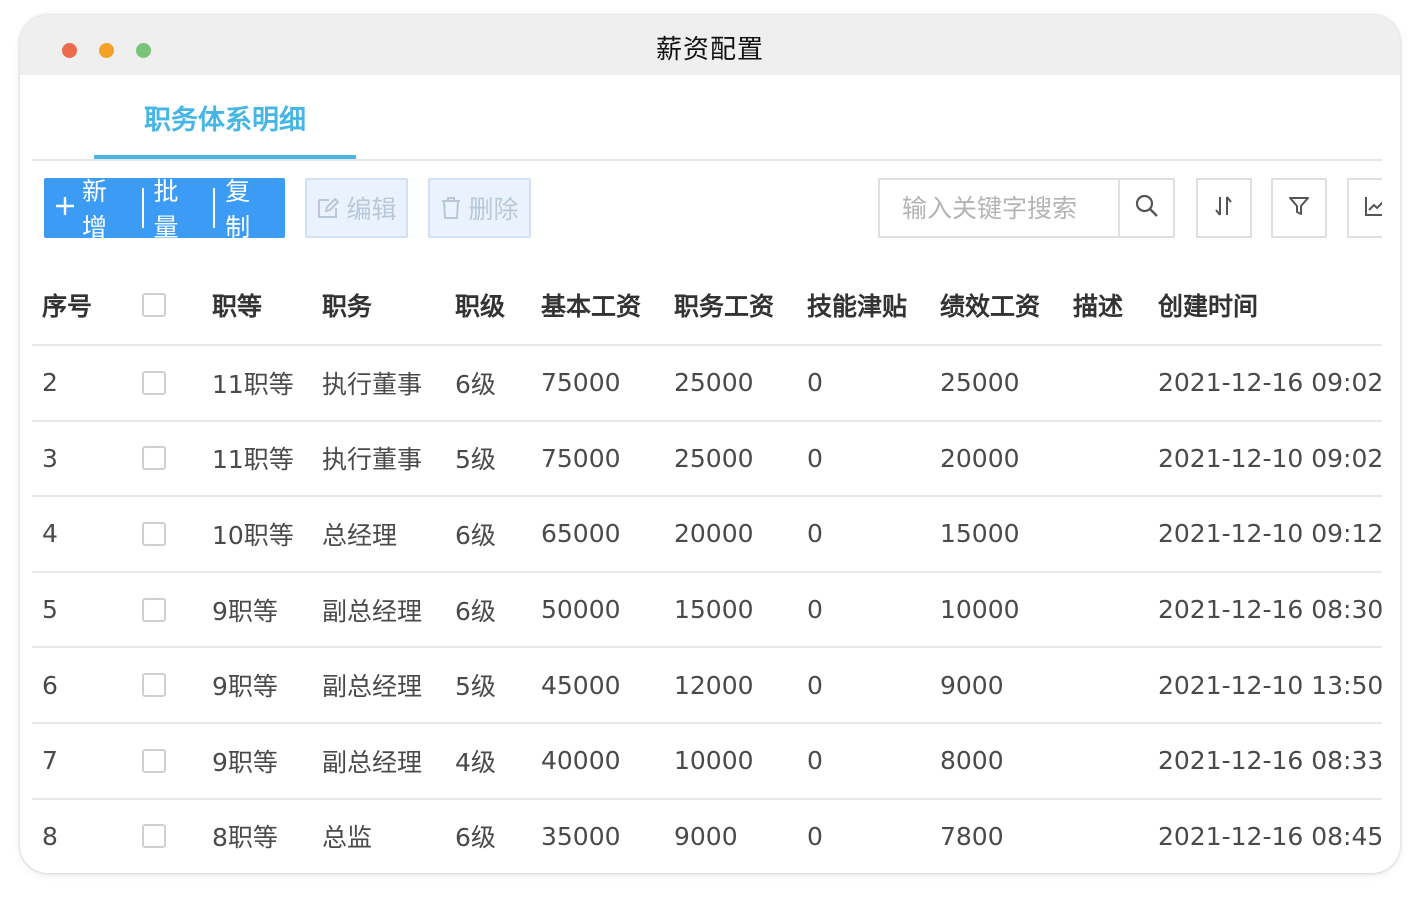  What do you see at coordinates (50, 685) in the screenshot?
I see `cell-index: 6` at bounding box center [50, 685].